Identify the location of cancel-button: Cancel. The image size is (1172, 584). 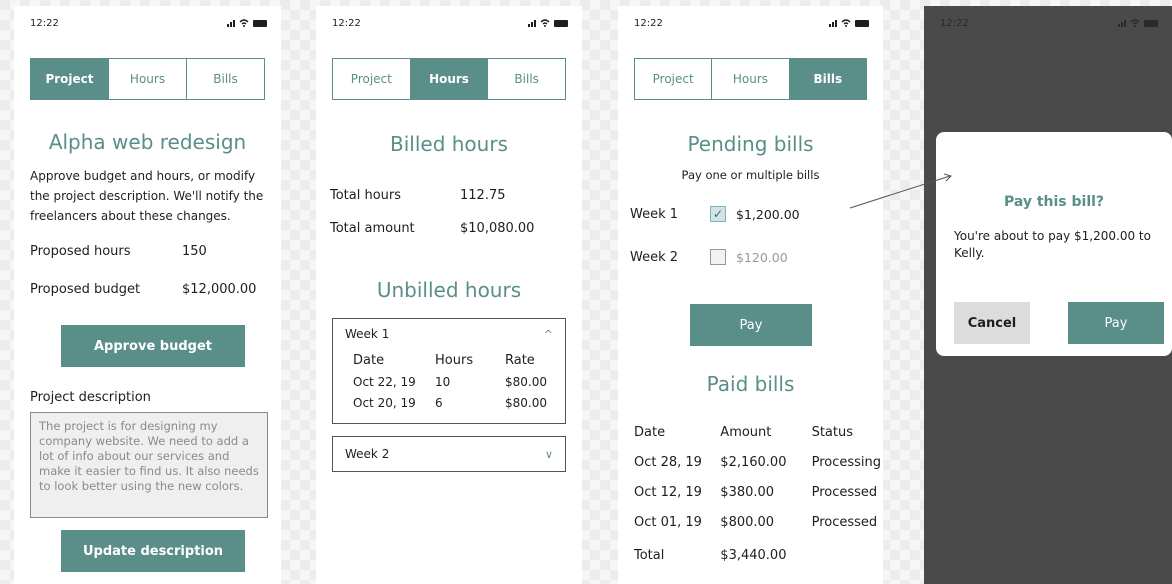
(992, 323).